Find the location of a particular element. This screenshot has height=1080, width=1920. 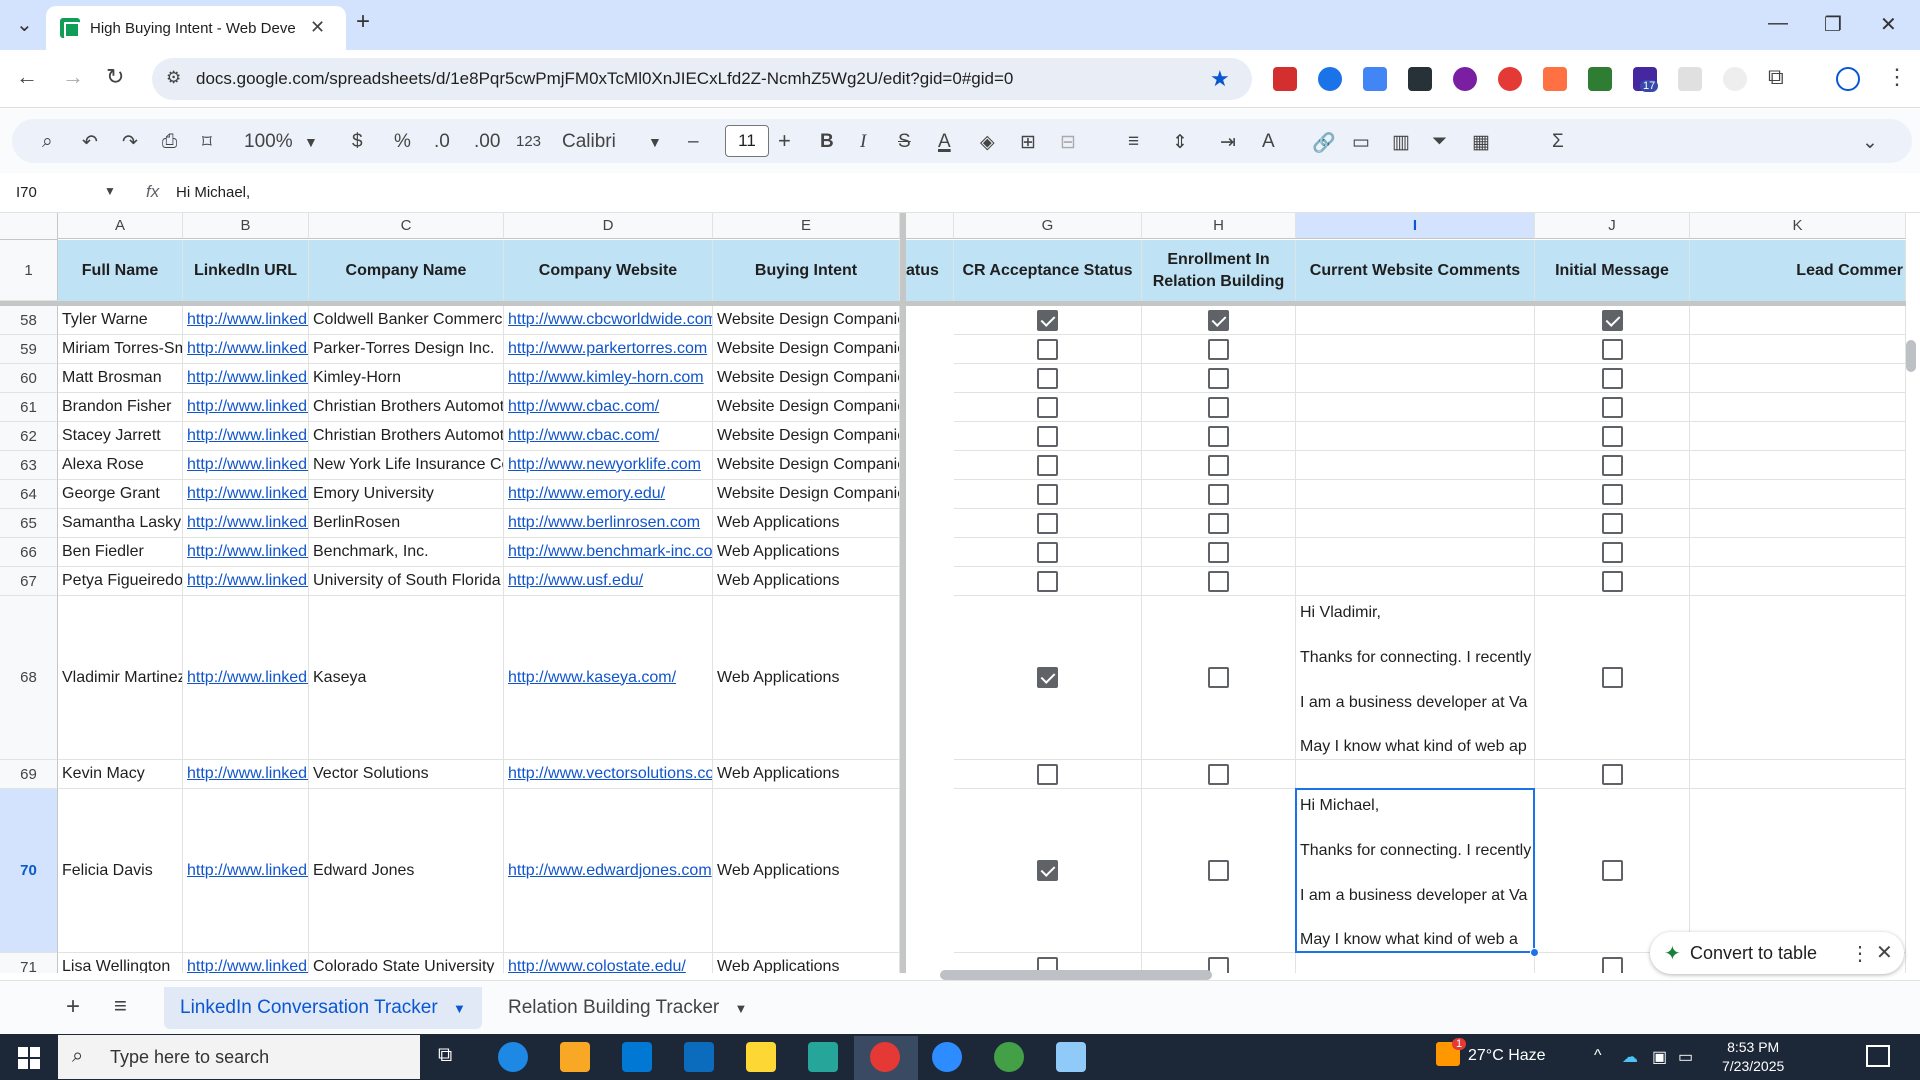

column-header-b: B is located at coordinates (246, 226).